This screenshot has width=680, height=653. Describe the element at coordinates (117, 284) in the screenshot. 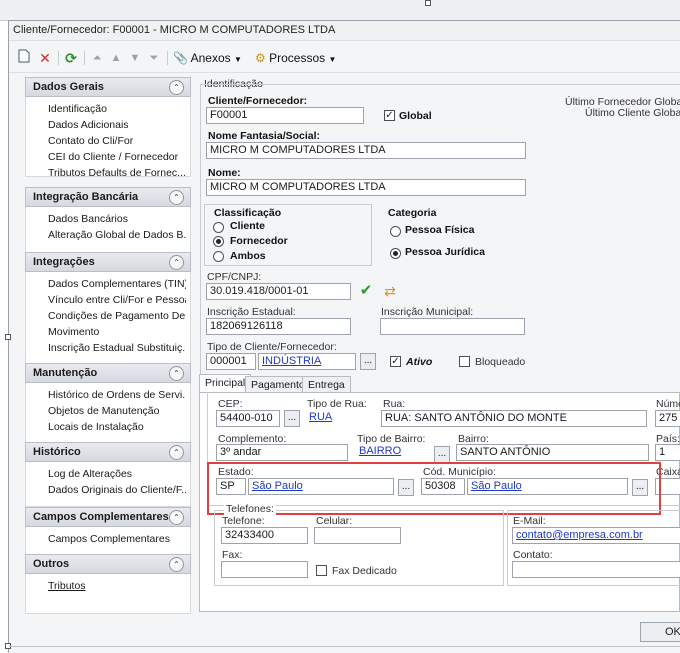

I see `sidebar-item: Dados Complementares (TIN)` at that location.